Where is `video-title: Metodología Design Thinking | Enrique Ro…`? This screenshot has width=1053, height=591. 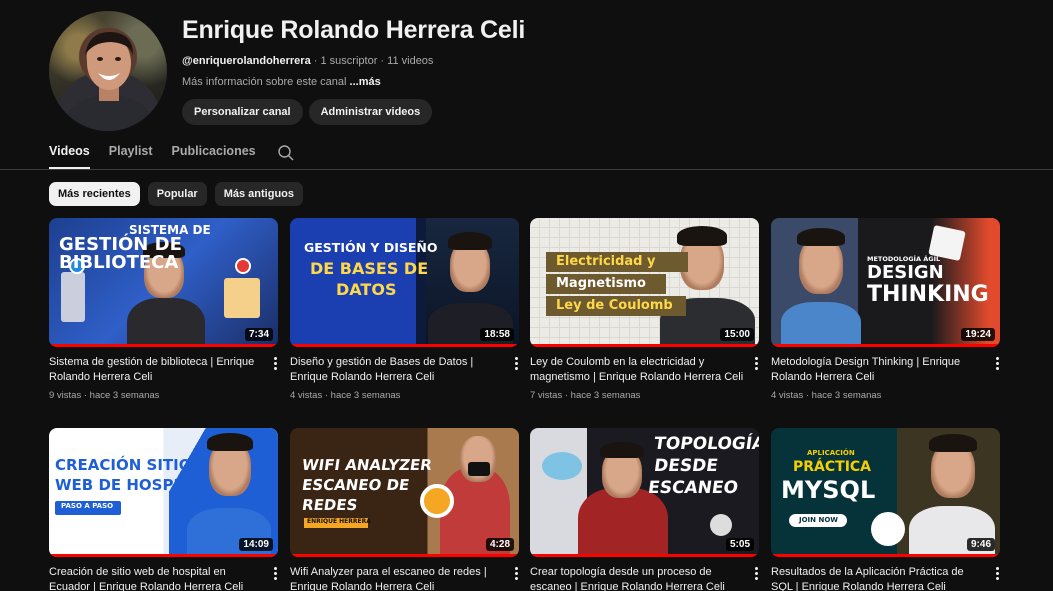
video-title: Metodología Design Thinking | Enrique Ro… is located at coordinates (878, 370).